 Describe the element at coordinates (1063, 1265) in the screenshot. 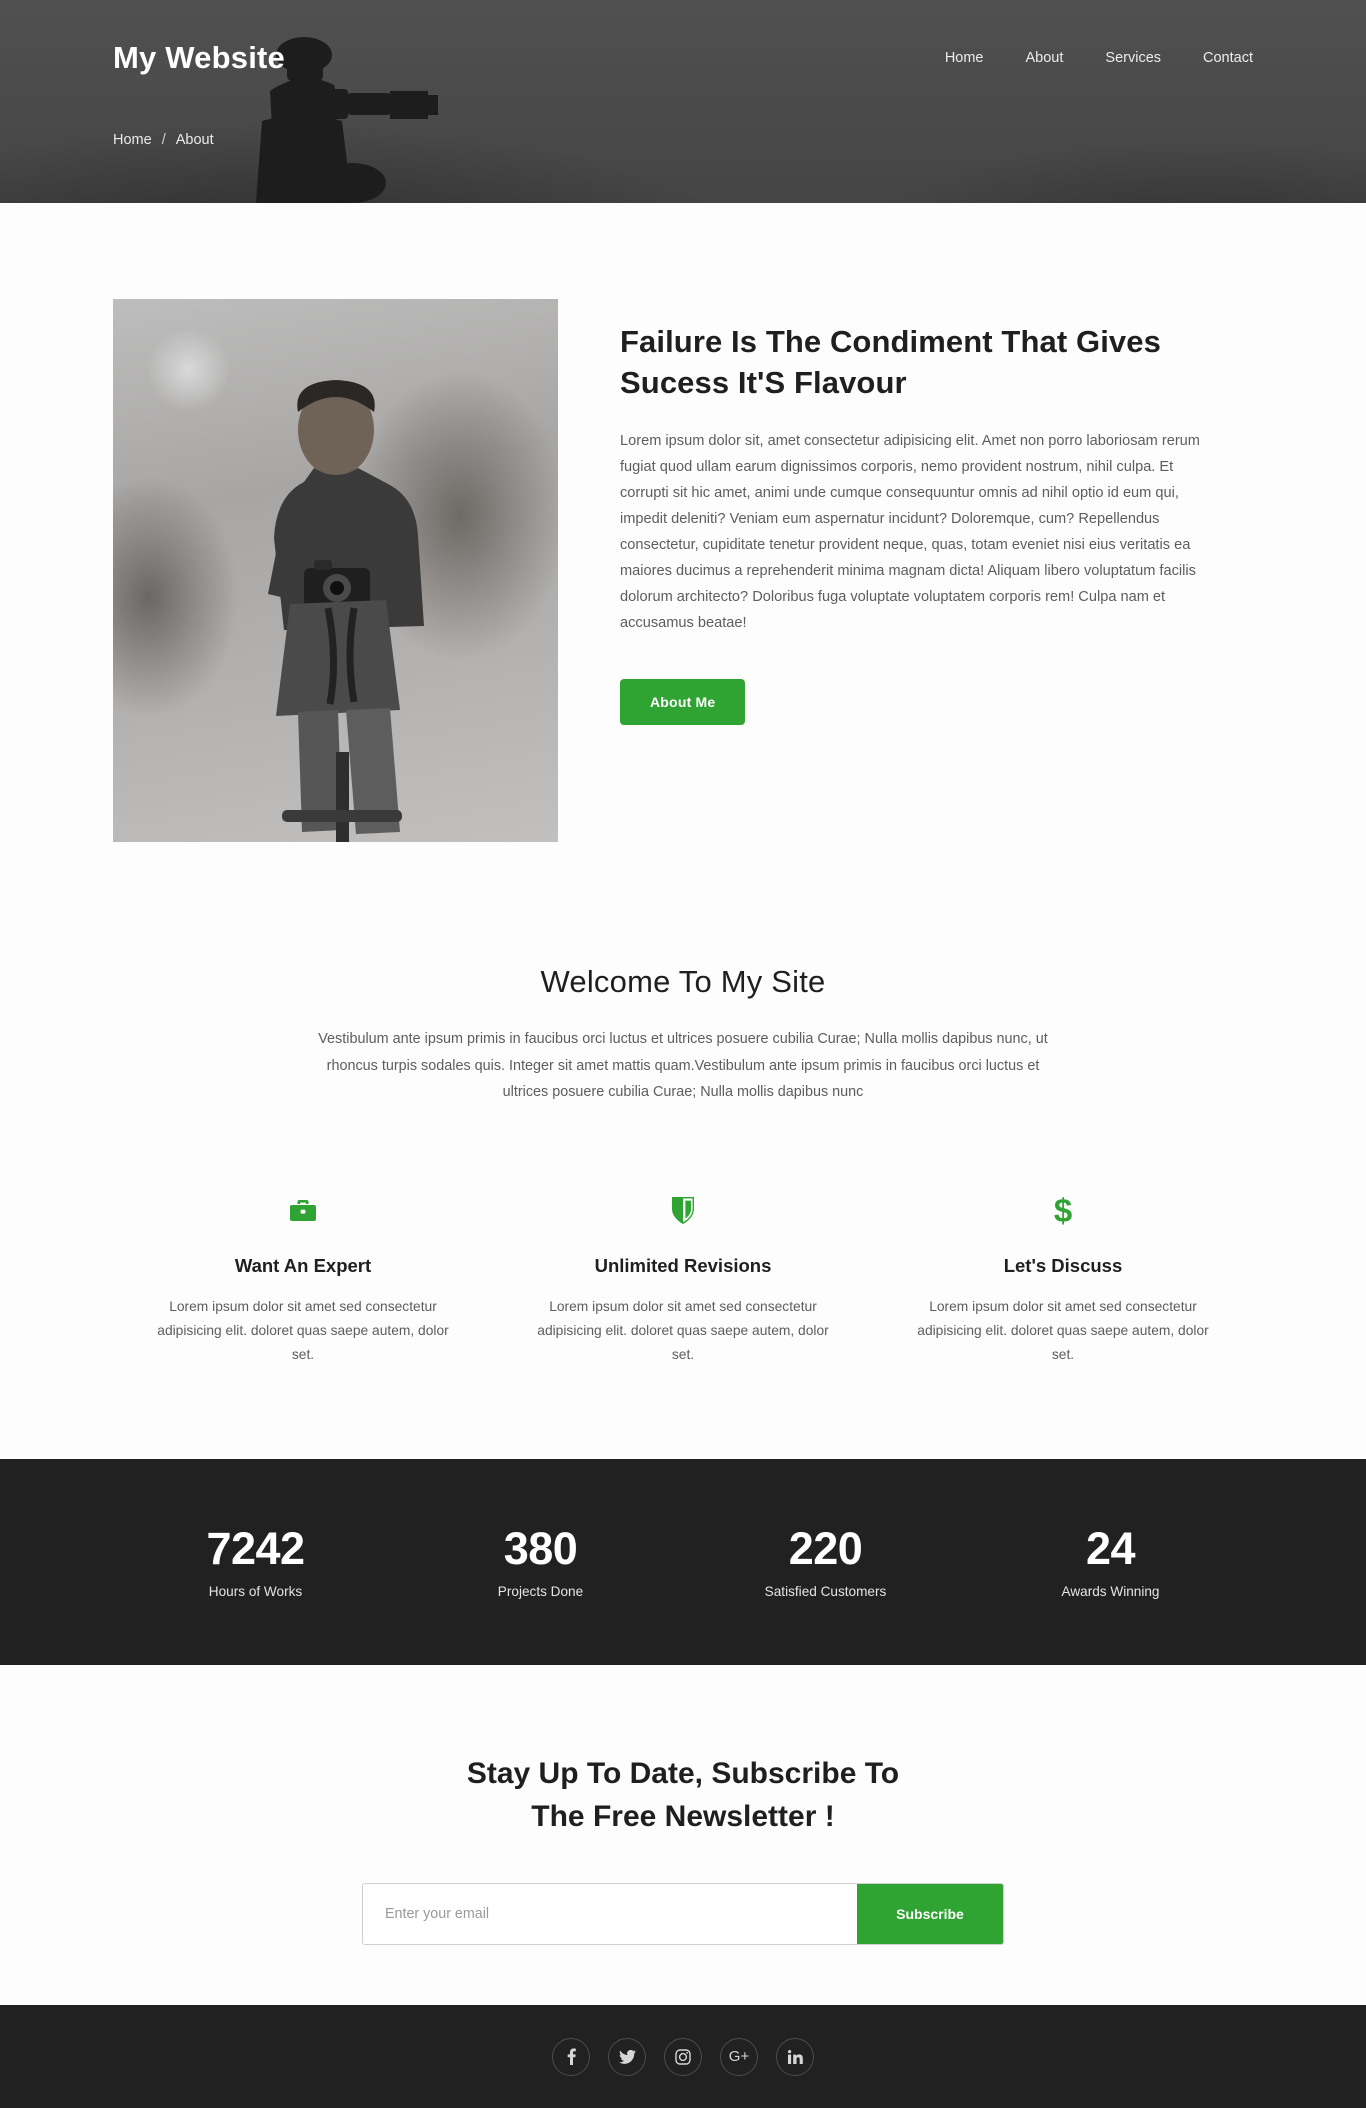

I see `feature-title: Let's Discuss` at that location.